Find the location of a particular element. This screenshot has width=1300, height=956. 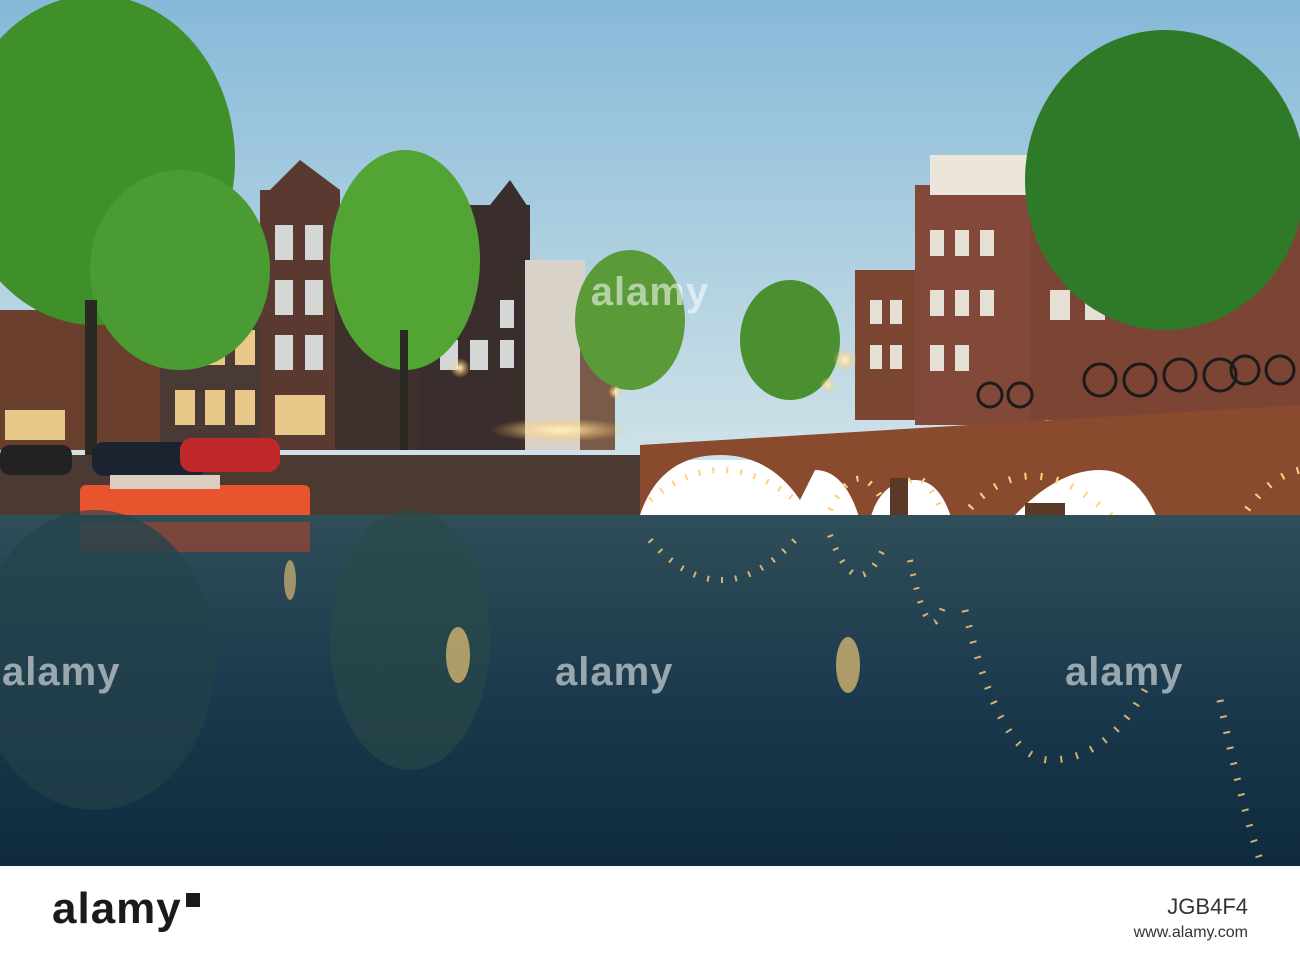

watermark-row-right: alamy is located at coordinates (1124, 672).